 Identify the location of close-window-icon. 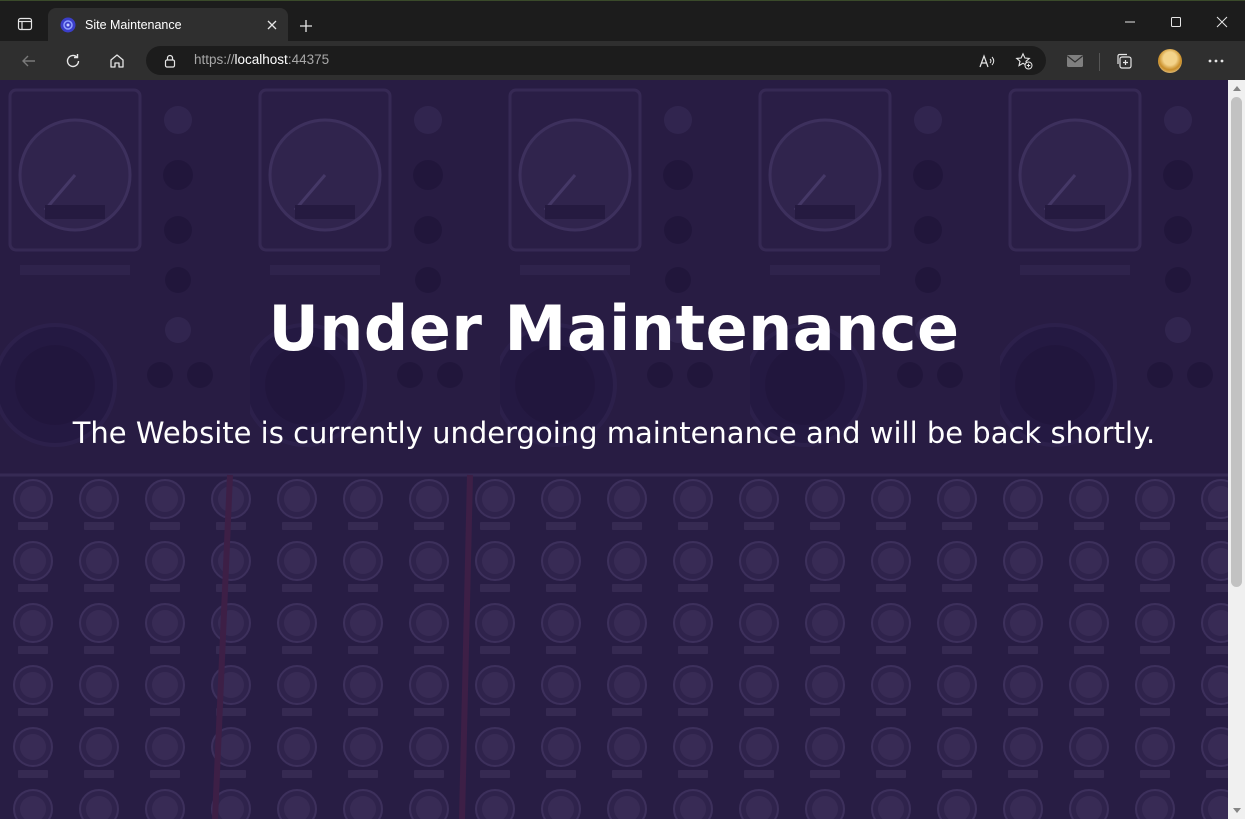
(1222, 21).